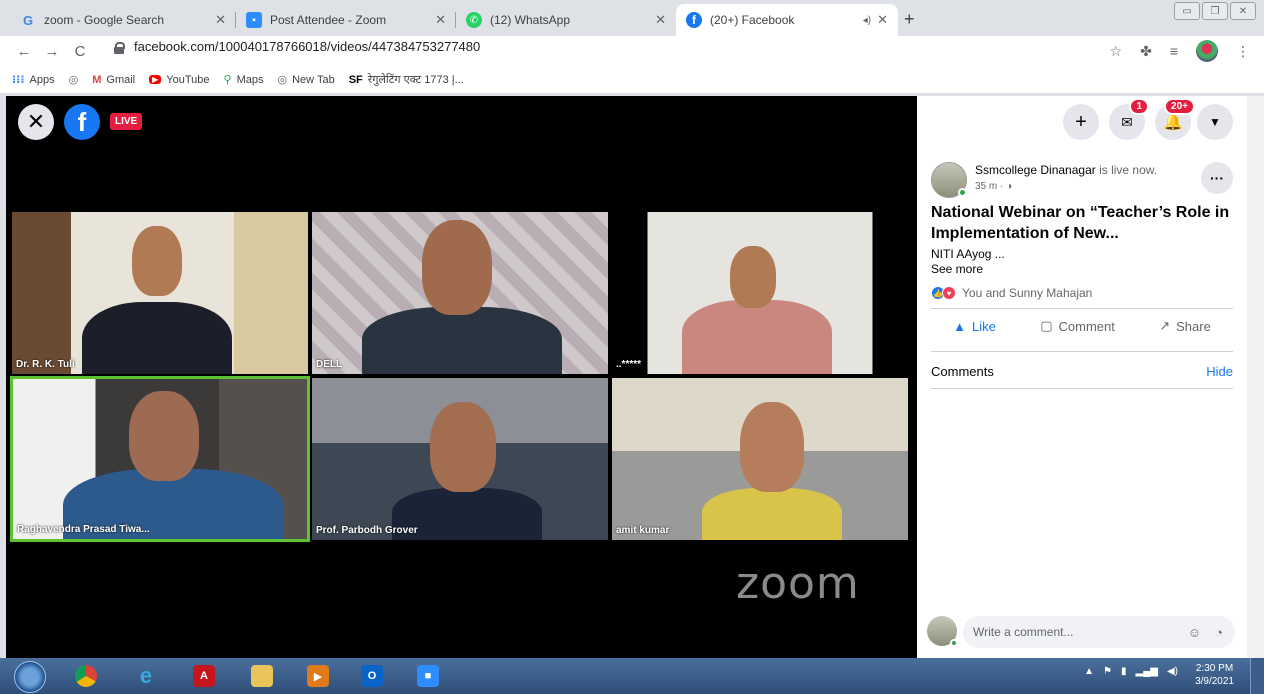  What do you see at coordinates (123, 20) in the screenshot?
I see `tab-google-search: G zoom - Google Search ✕` at bounding box center [123, 20].